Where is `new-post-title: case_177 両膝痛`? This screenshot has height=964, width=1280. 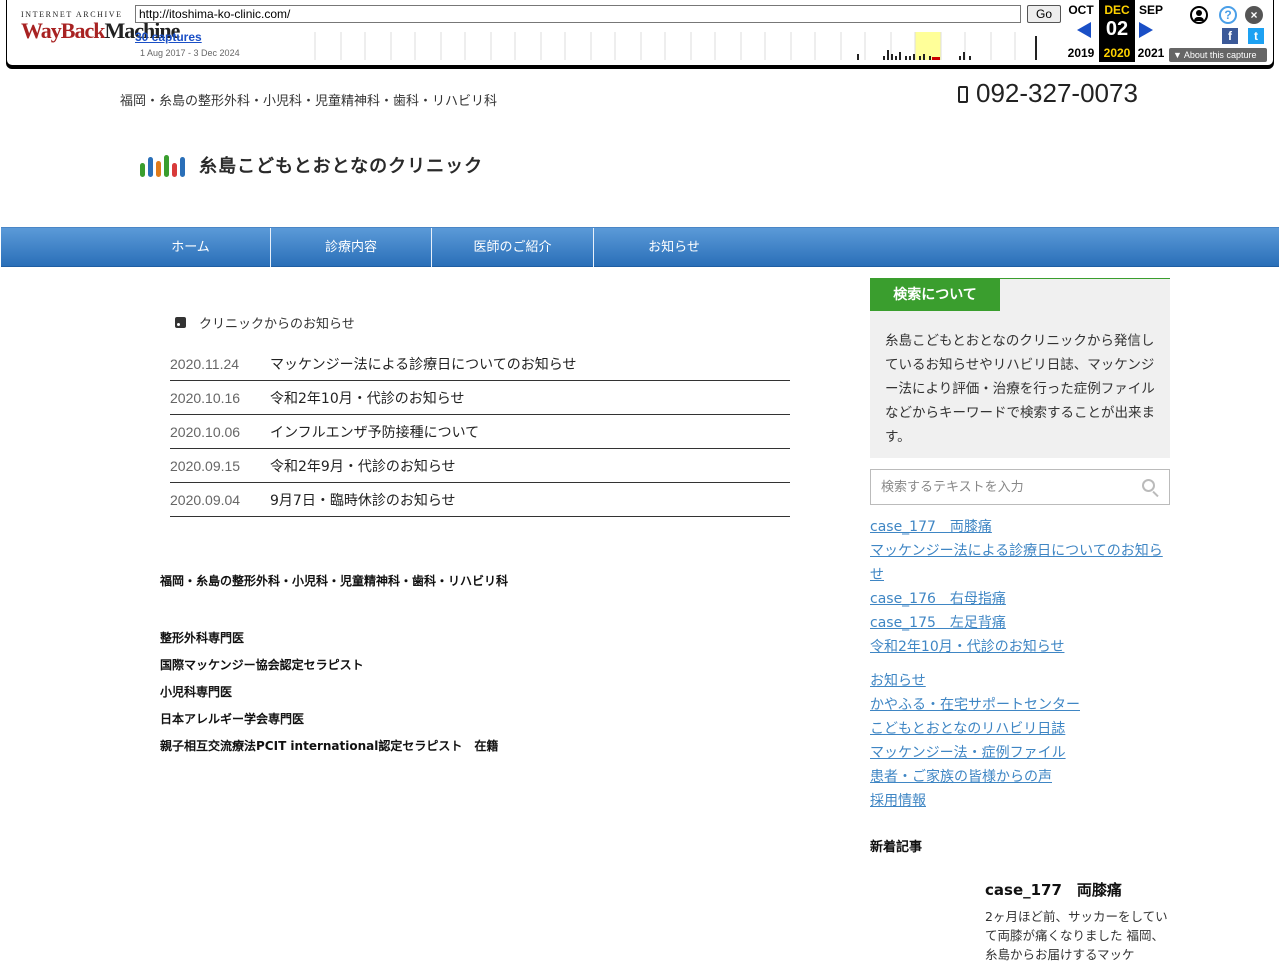 new-post-title: case_177 両膝痛 is located at coordinates (1053, 889).